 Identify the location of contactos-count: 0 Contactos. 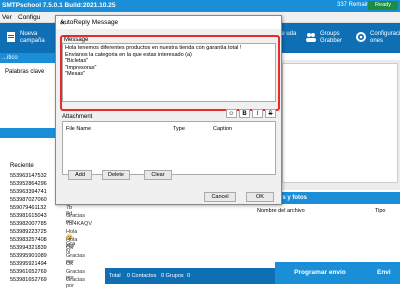
(142, 276).